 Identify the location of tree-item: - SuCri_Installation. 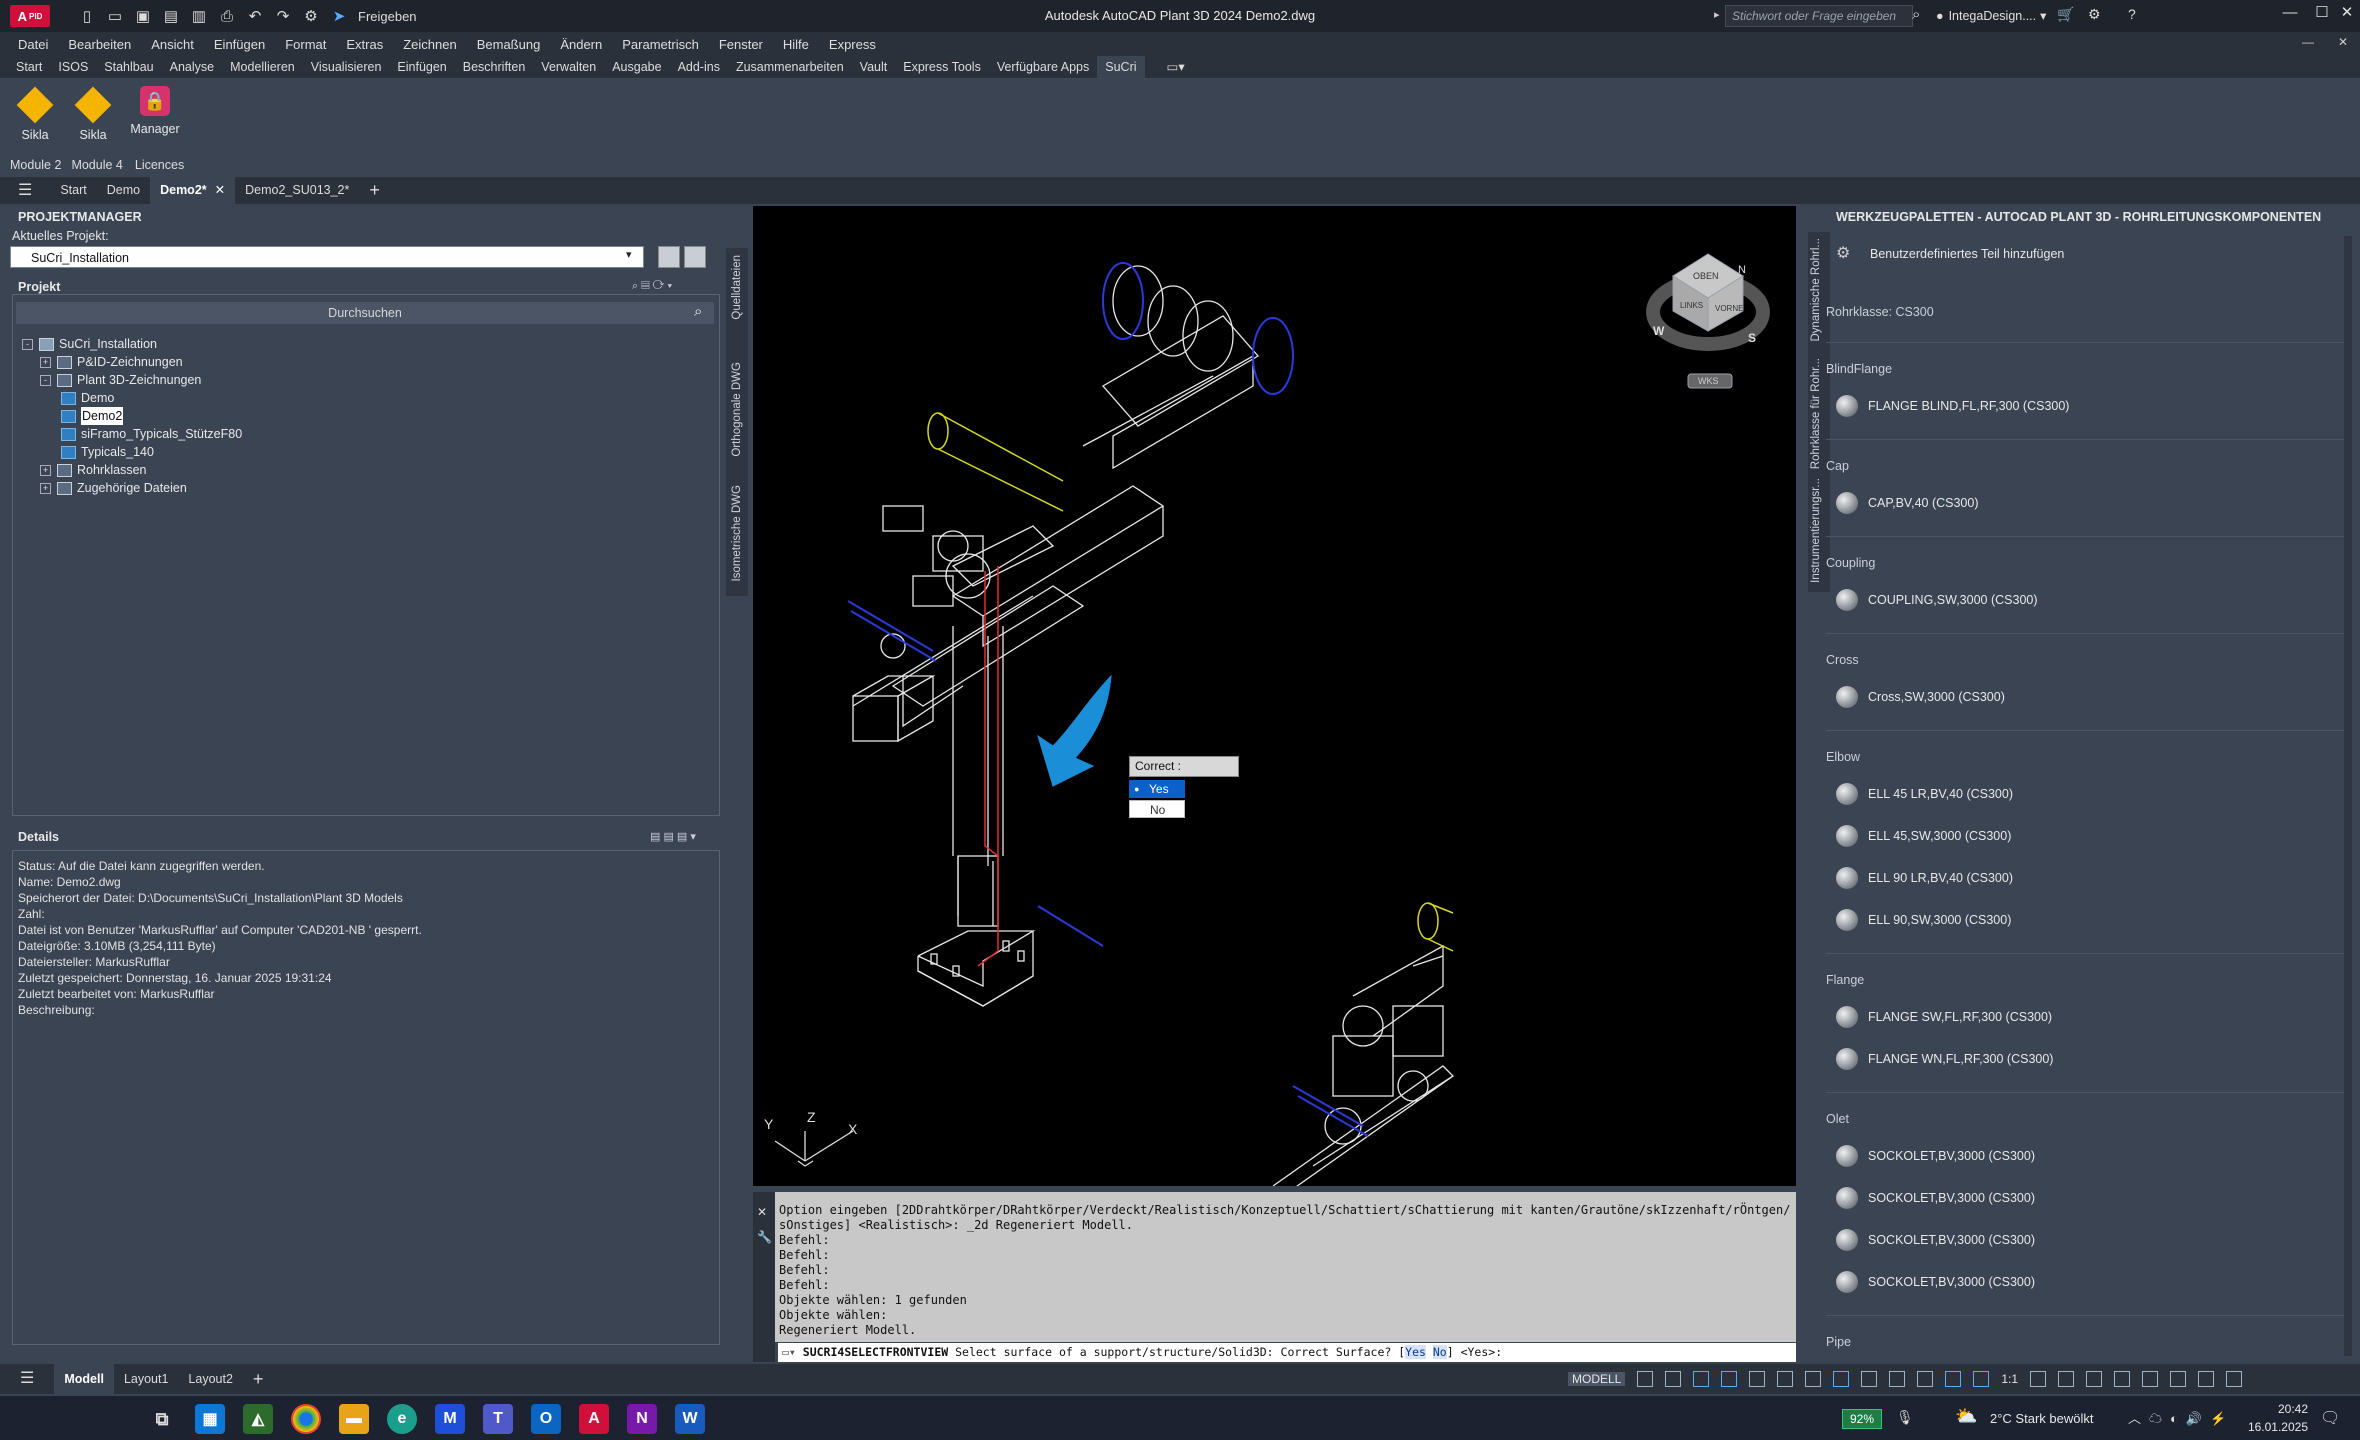
(89, 344).